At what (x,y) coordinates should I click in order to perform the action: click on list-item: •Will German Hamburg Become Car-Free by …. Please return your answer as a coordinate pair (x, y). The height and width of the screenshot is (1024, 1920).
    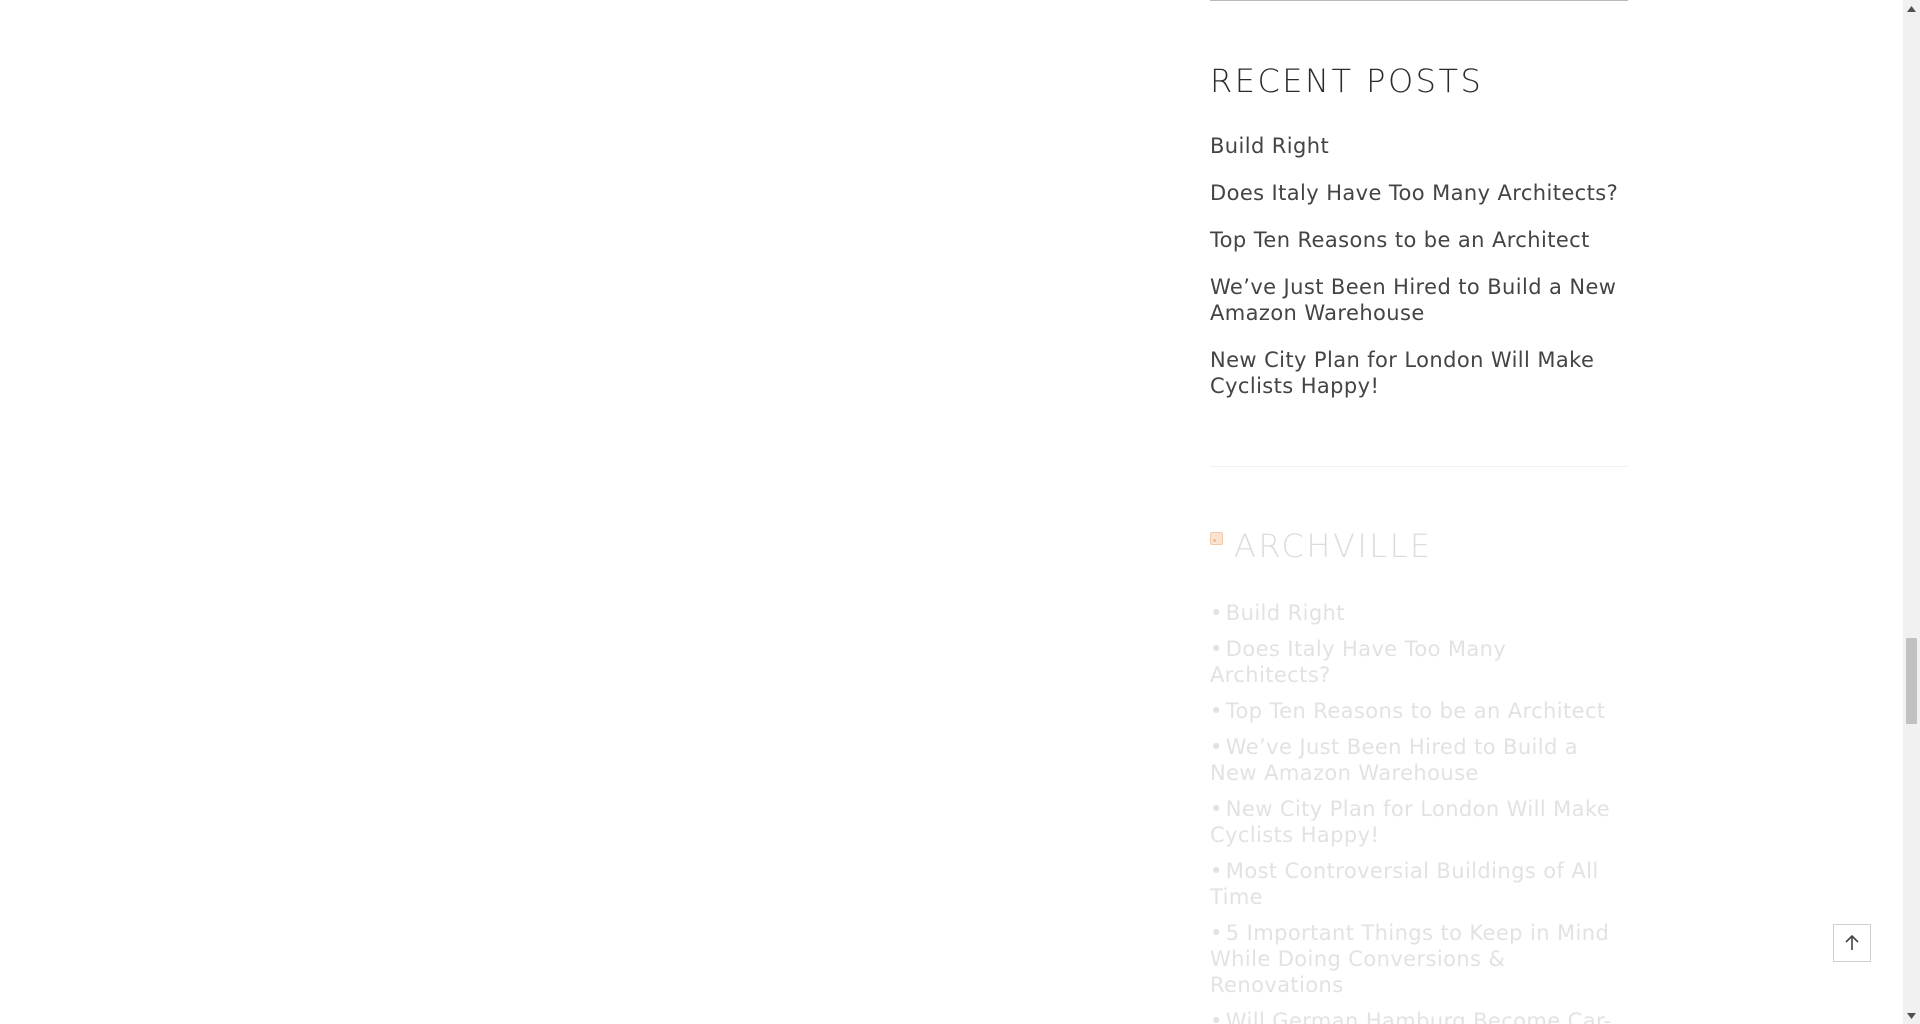
    Looking at the image, I should click on (1415, 1016).